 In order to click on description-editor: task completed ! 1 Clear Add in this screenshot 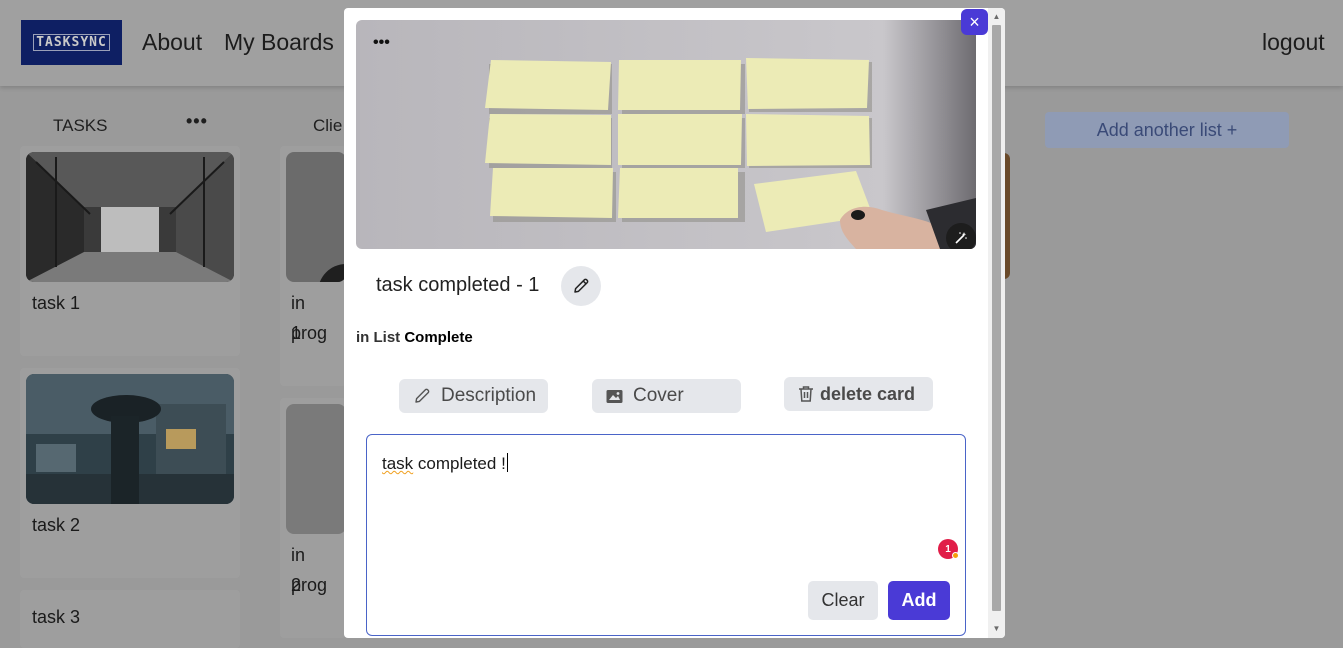, I will do `click(666, 535)`.